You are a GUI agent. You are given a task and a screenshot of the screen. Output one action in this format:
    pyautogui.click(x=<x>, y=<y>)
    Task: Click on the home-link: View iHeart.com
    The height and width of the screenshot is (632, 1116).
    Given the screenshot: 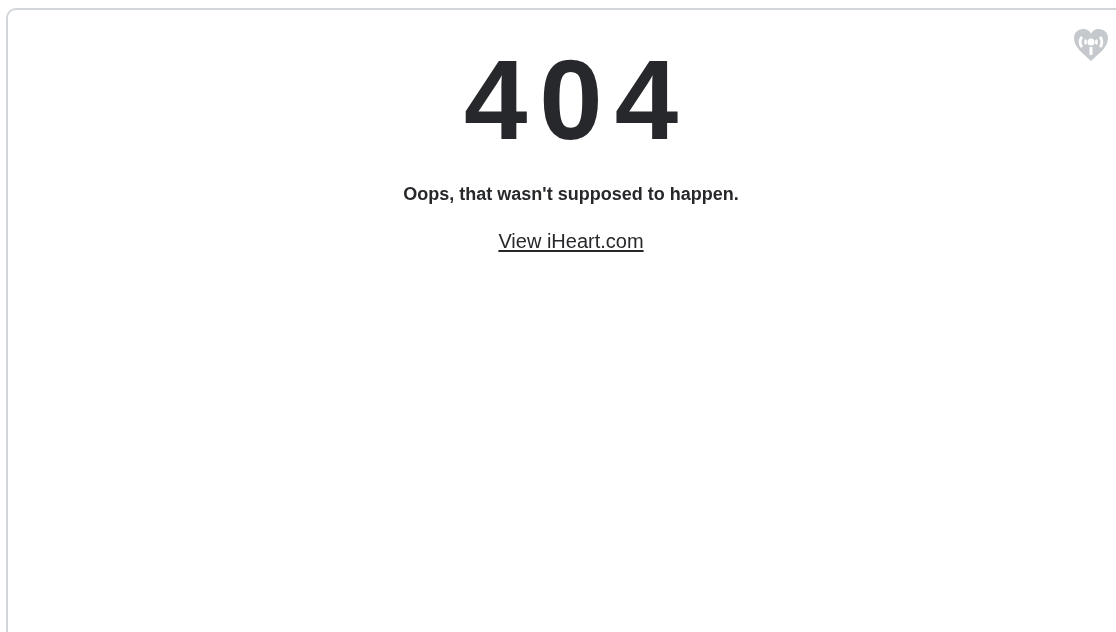 What is the action you would take?
    pyautogui.click(x=571, y=241)
    